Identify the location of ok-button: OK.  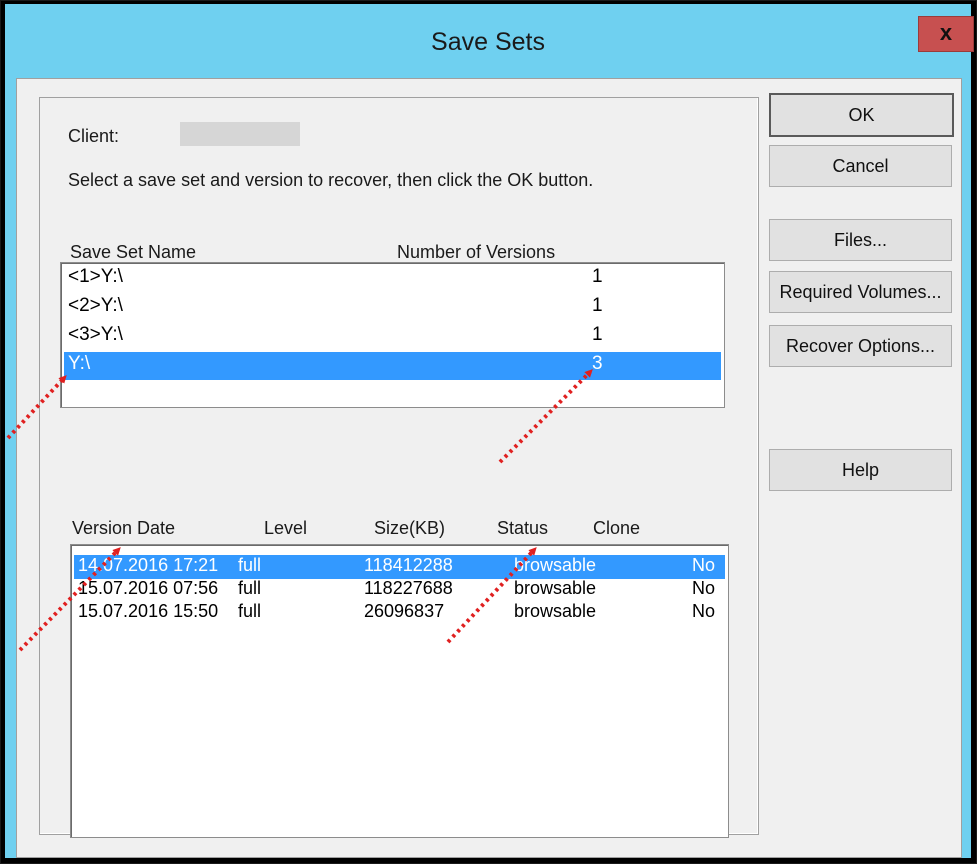
(861, 115).